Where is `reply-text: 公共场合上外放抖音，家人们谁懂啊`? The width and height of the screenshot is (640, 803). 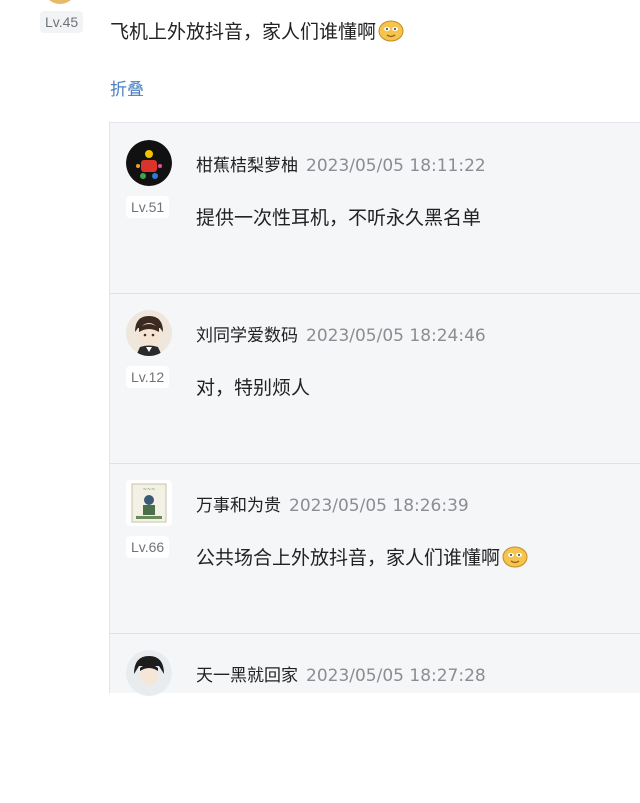
reply-text: 公共场合上外放抖音，家人们谁懂啊 is located at coordinates (362, 556).